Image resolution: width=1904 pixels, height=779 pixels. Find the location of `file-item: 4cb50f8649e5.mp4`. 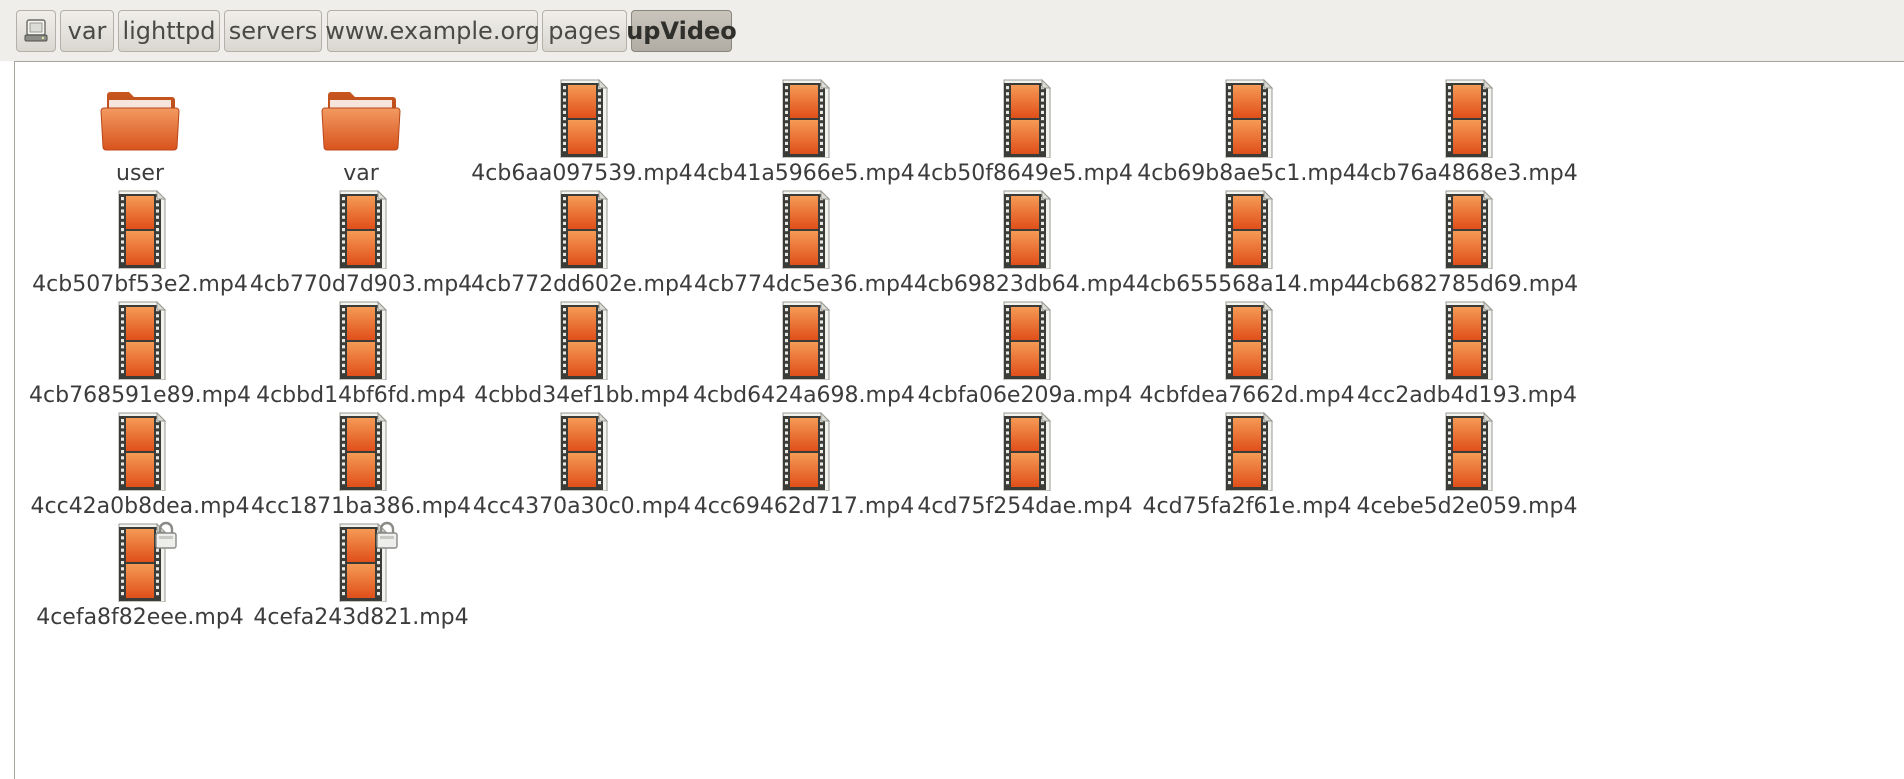

file-item: 4cb50f8649e5.mp4 is located at coordinates (1025, 126).